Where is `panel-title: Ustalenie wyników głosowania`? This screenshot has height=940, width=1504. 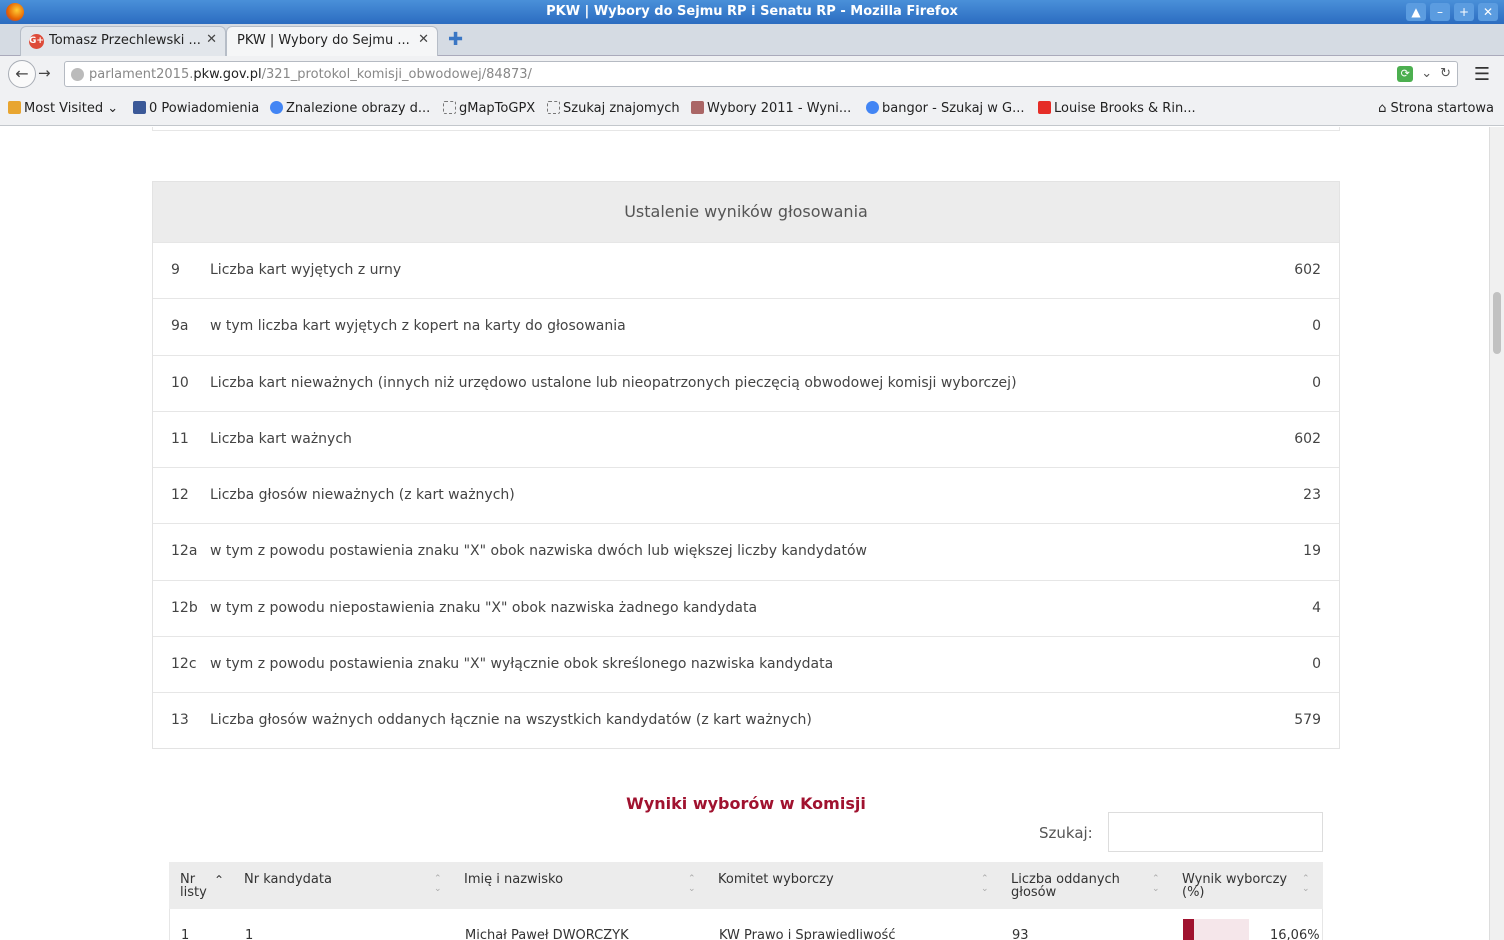 panel-title: Ustalenie wyników głosowania is located at coordinates (746, 212).